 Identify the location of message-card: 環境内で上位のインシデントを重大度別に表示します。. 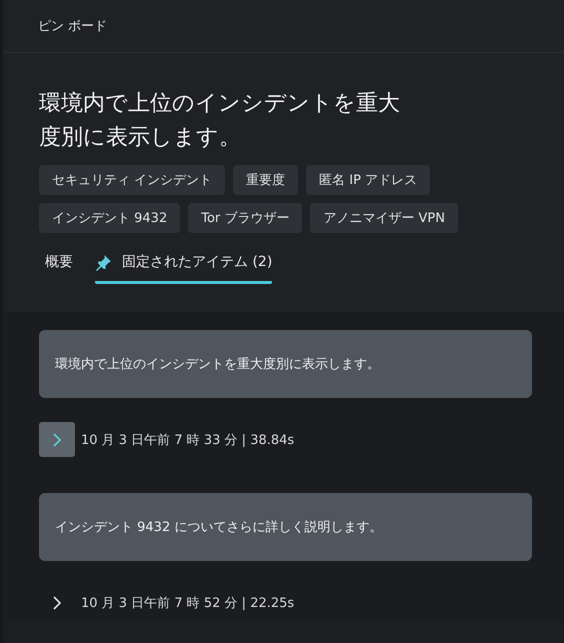
(285, 364).